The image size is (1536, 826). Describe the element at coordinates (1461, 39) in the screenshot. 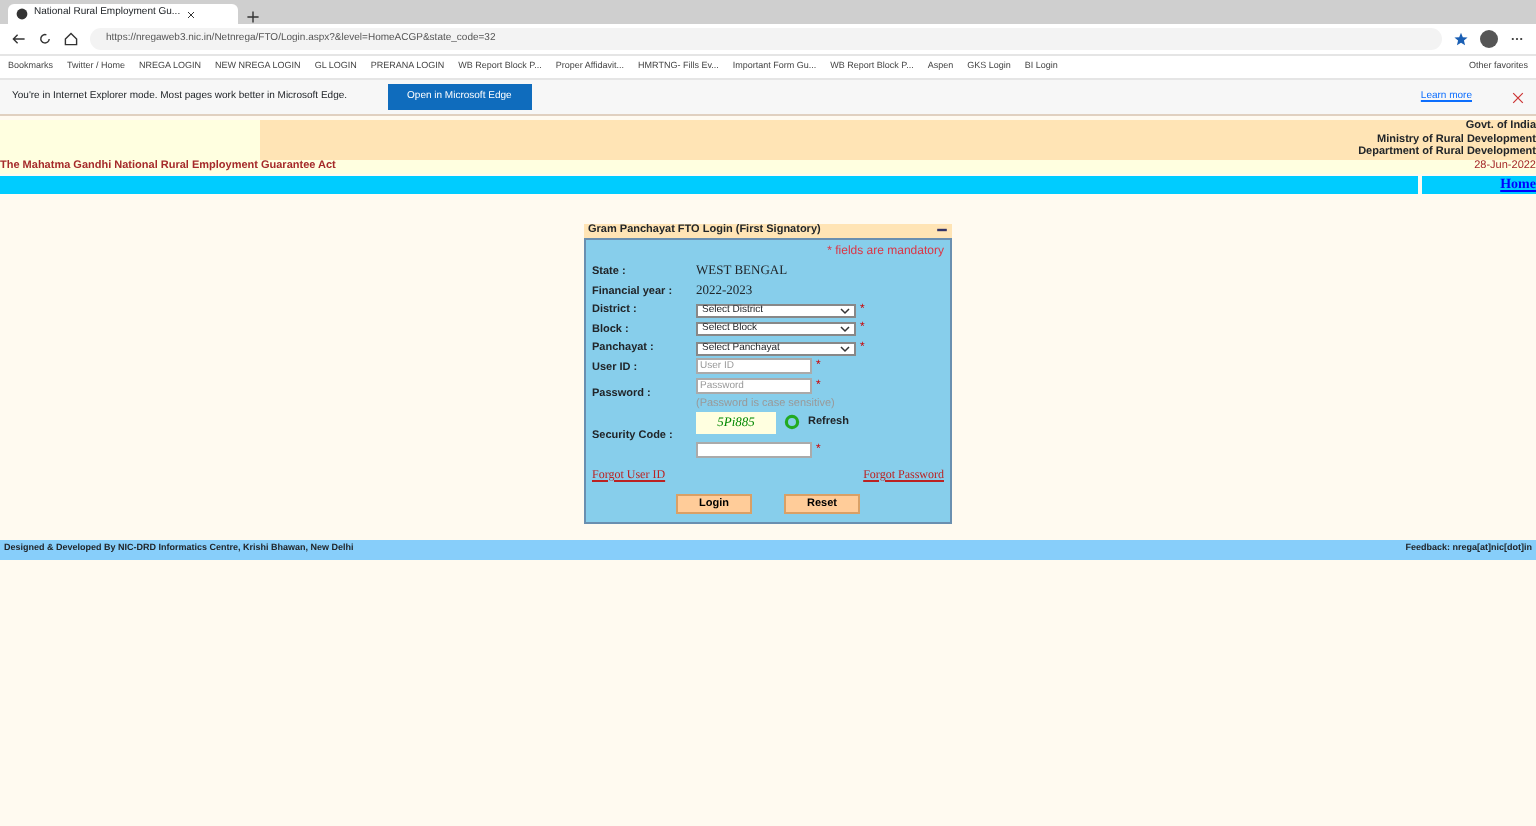

I see `star-icon` at that location.